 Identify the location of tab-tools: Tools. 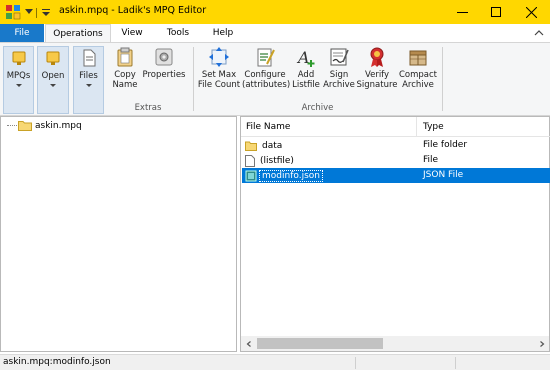
(178, 33).